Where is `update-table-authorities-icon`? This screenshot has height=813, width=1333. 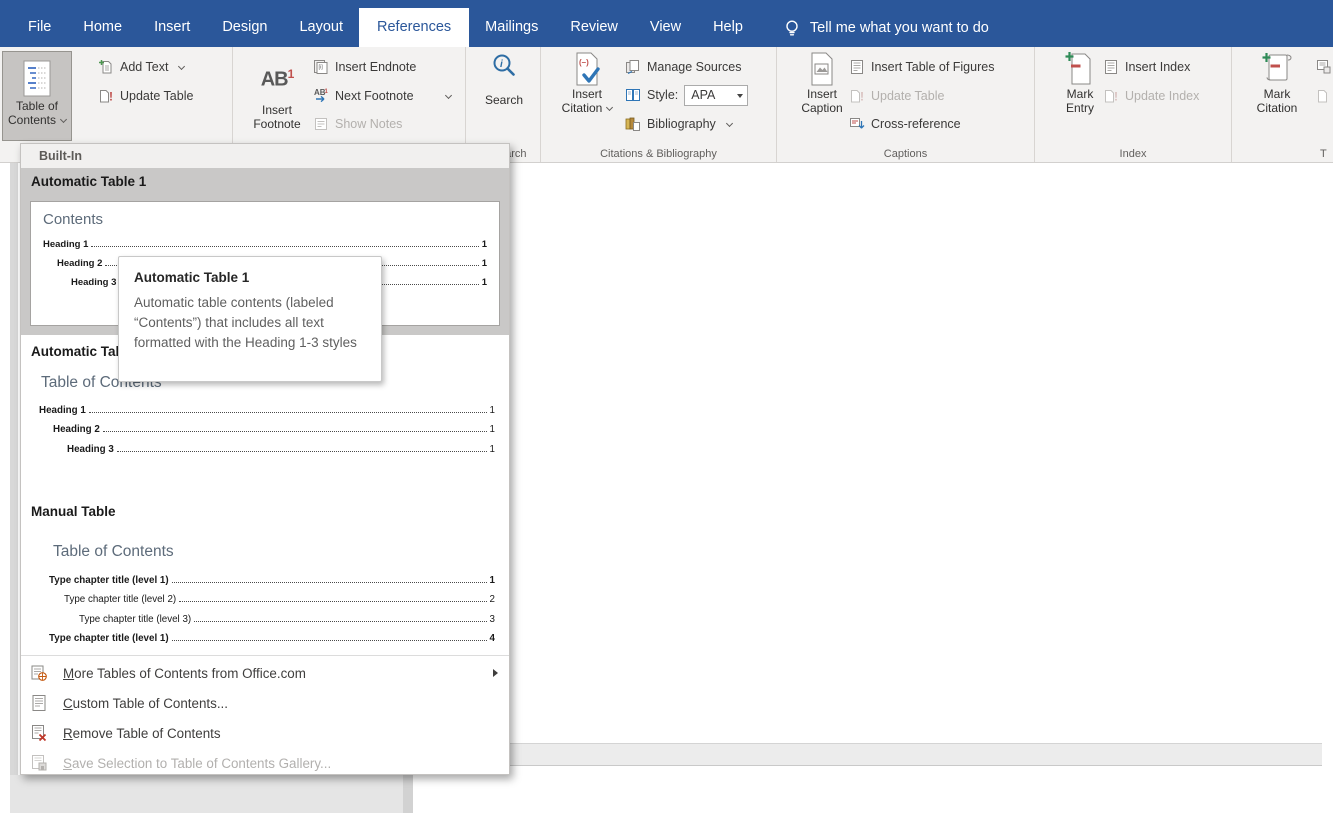 update-table-authorities-icon is located at coordinates (1322, 96).